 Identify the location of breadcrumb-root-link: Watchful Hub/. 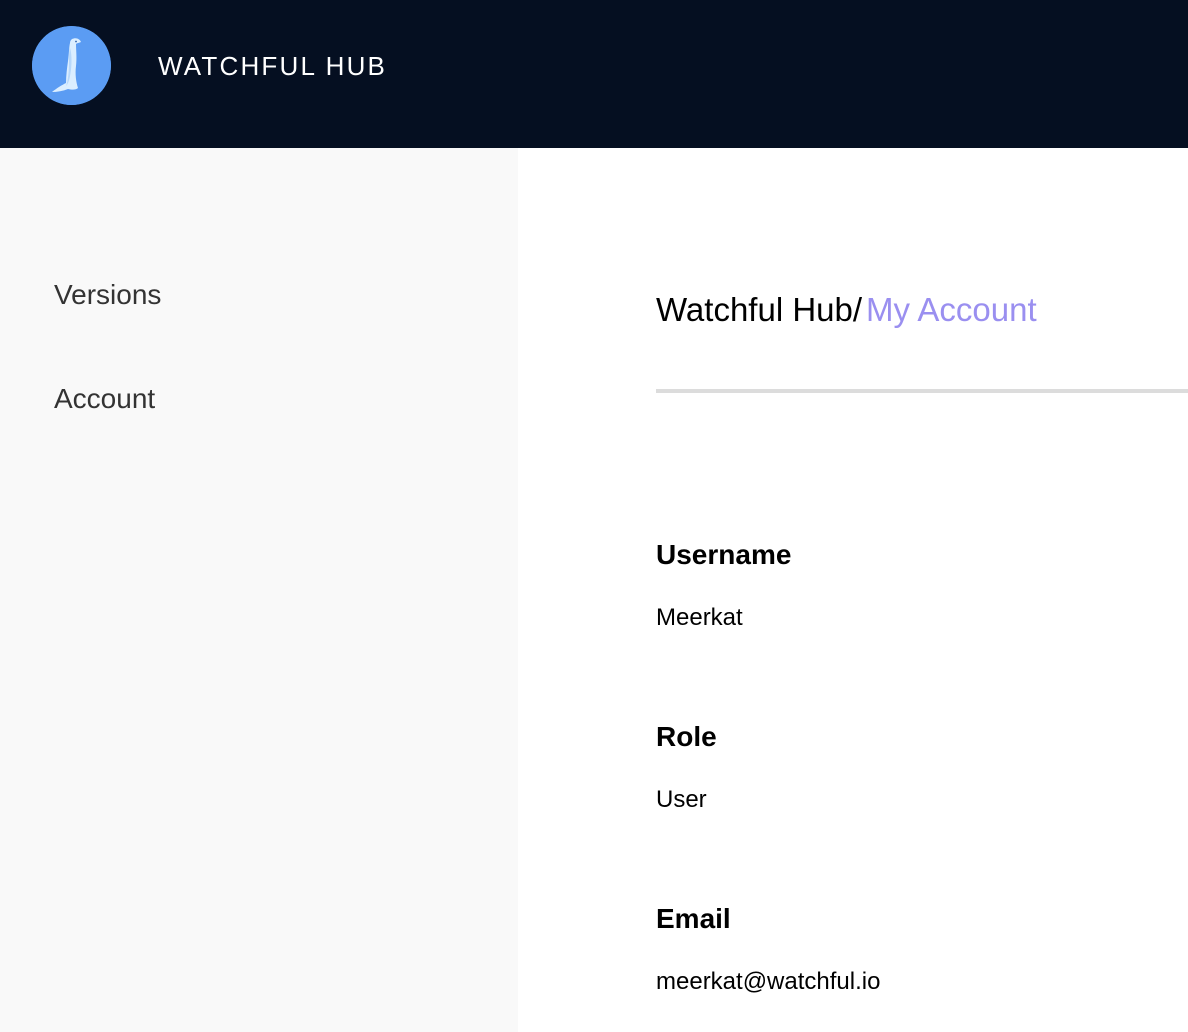
(759, 309).